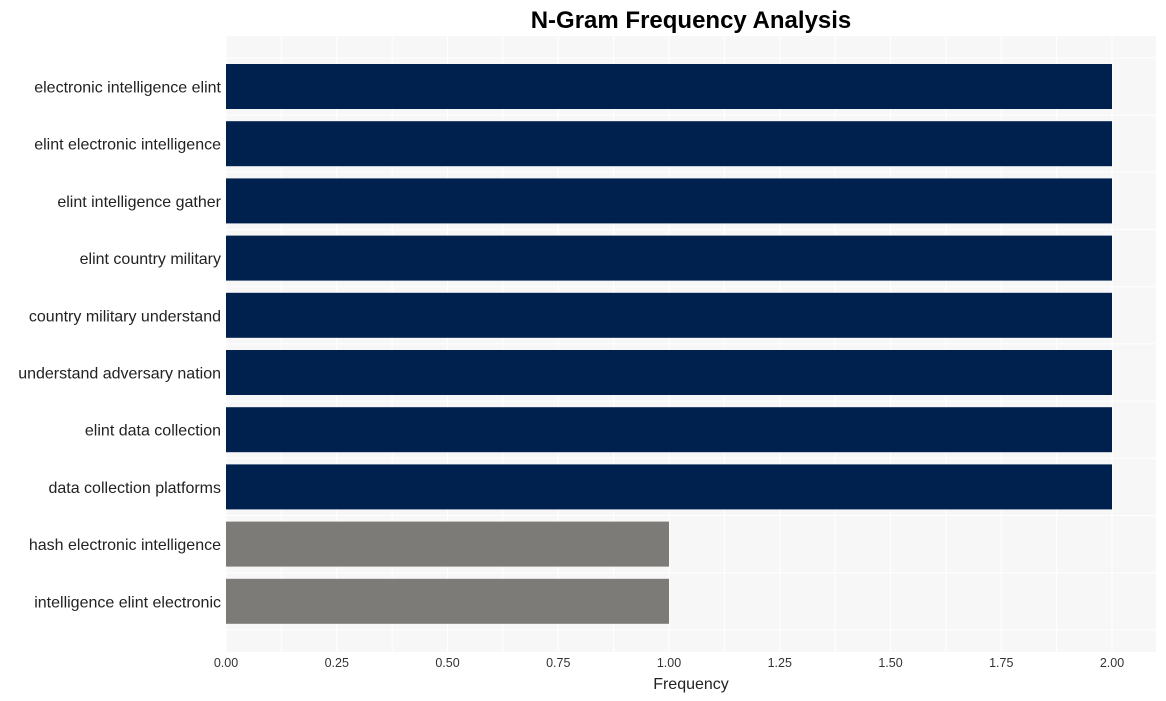 The width and height of the screenshot is (1166, 701). What do you see at coordinates (447, 663) in the screenshot?
I see `x-tick-label: 0.50` at bounding box center [447, 663].